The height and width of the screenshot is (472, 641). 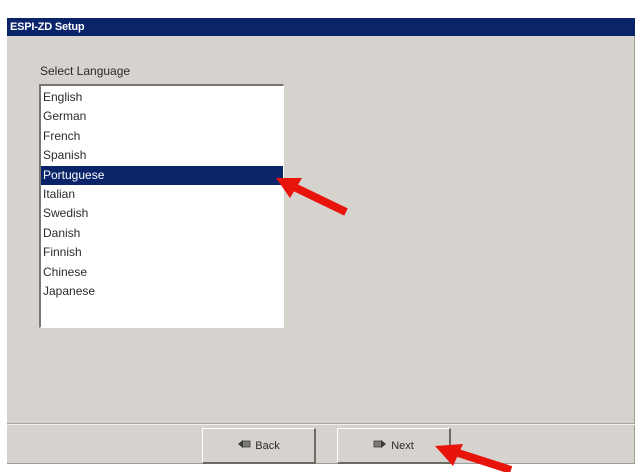 What do you see at coordinates (162, 272) in the screenshot?
I see `language-option-chinese: Chinese` at bounding box center [162, 272].